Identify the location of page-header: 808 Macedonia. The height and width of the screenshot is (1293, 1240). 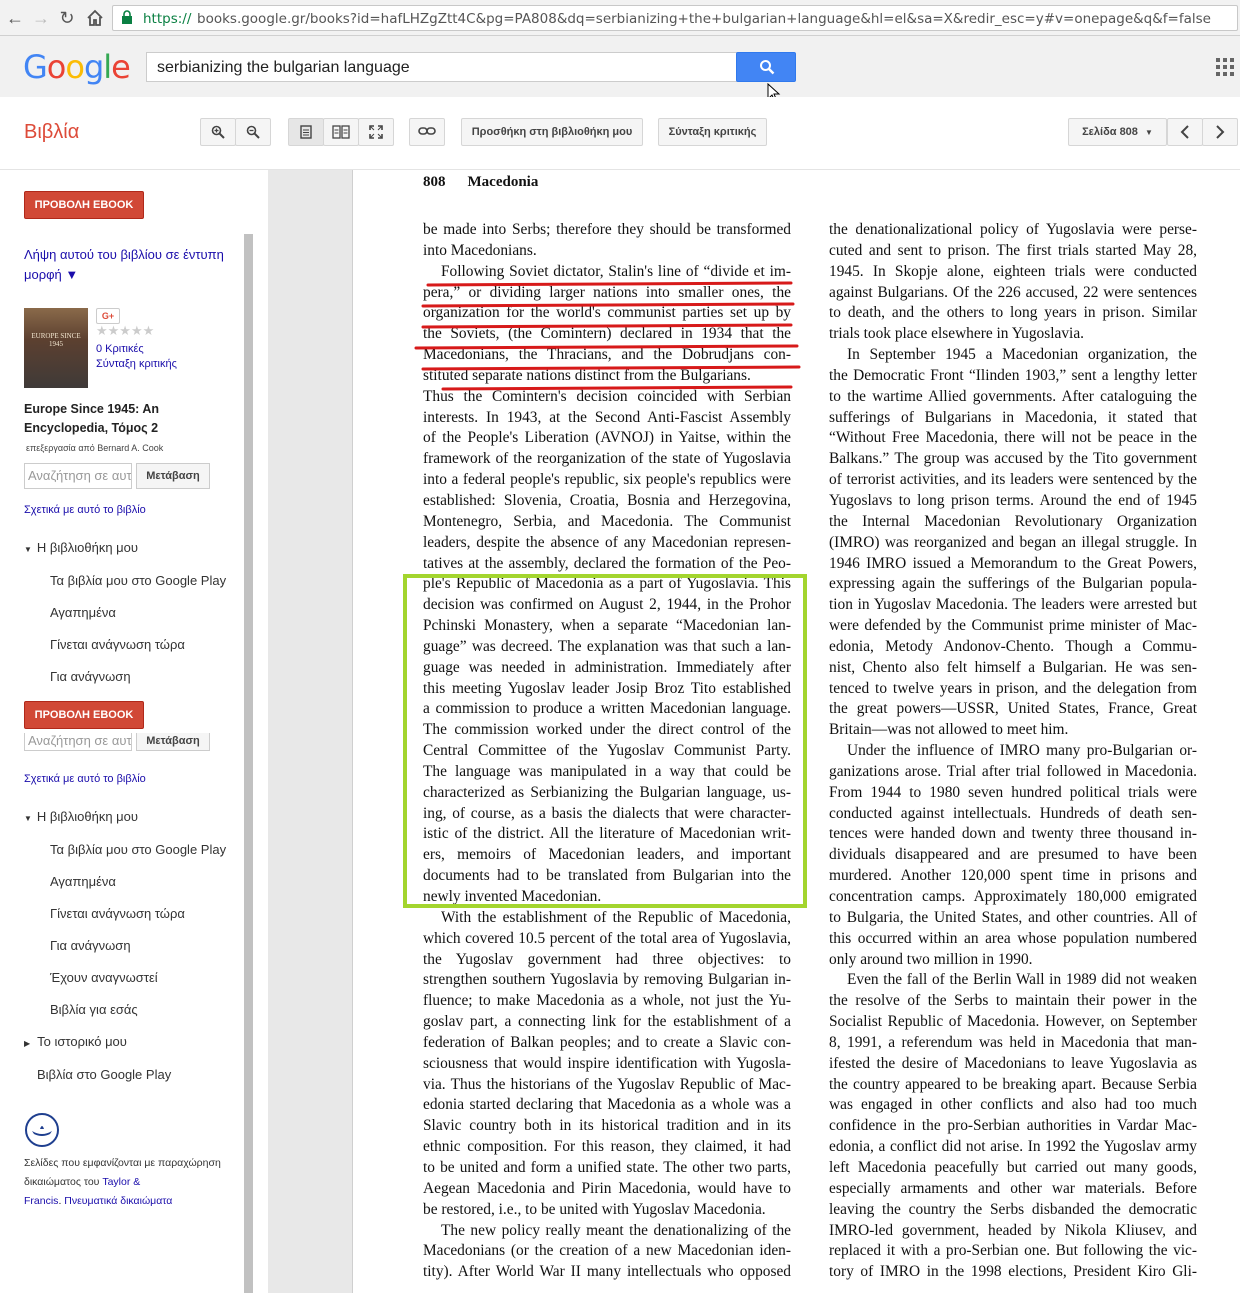
(491, 182).